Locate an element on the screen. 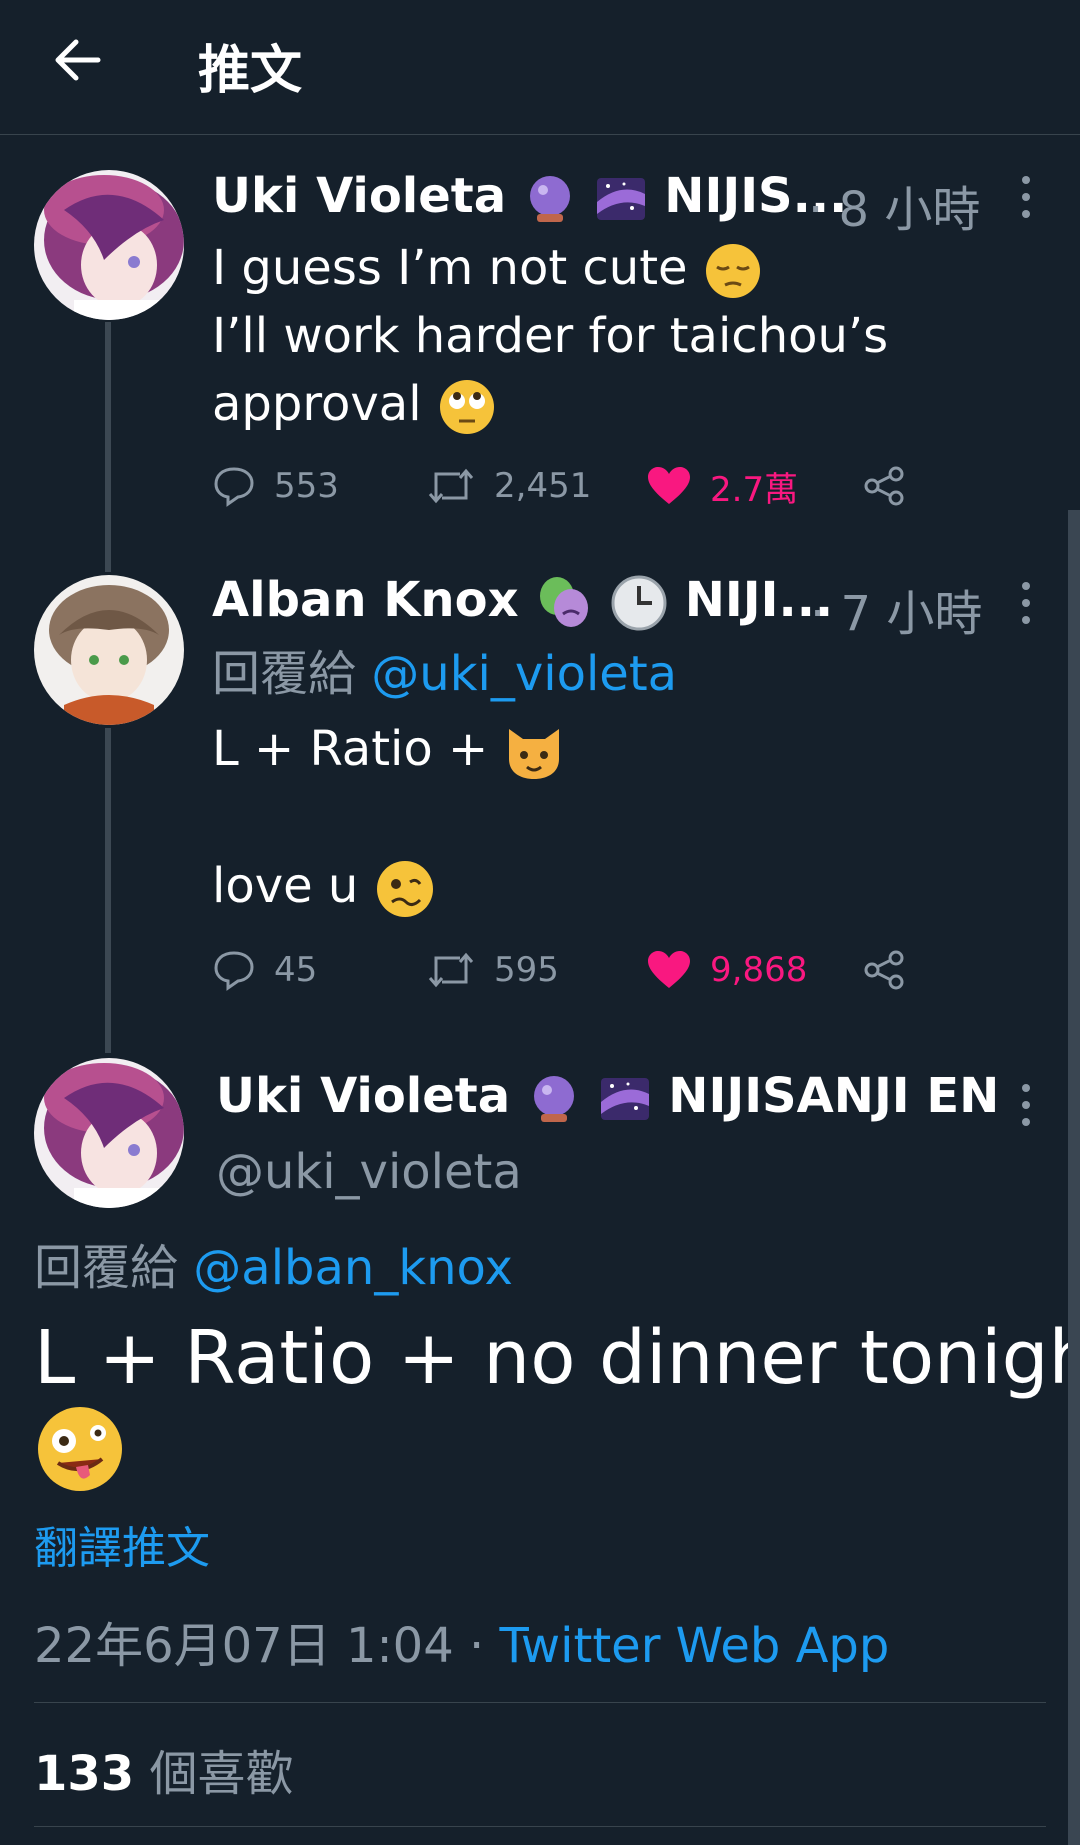 This screenshot has height=1845, width=1080. main-tweet-text: L + Ratio + no dinner tonight is located at coordinates (557, 1358).